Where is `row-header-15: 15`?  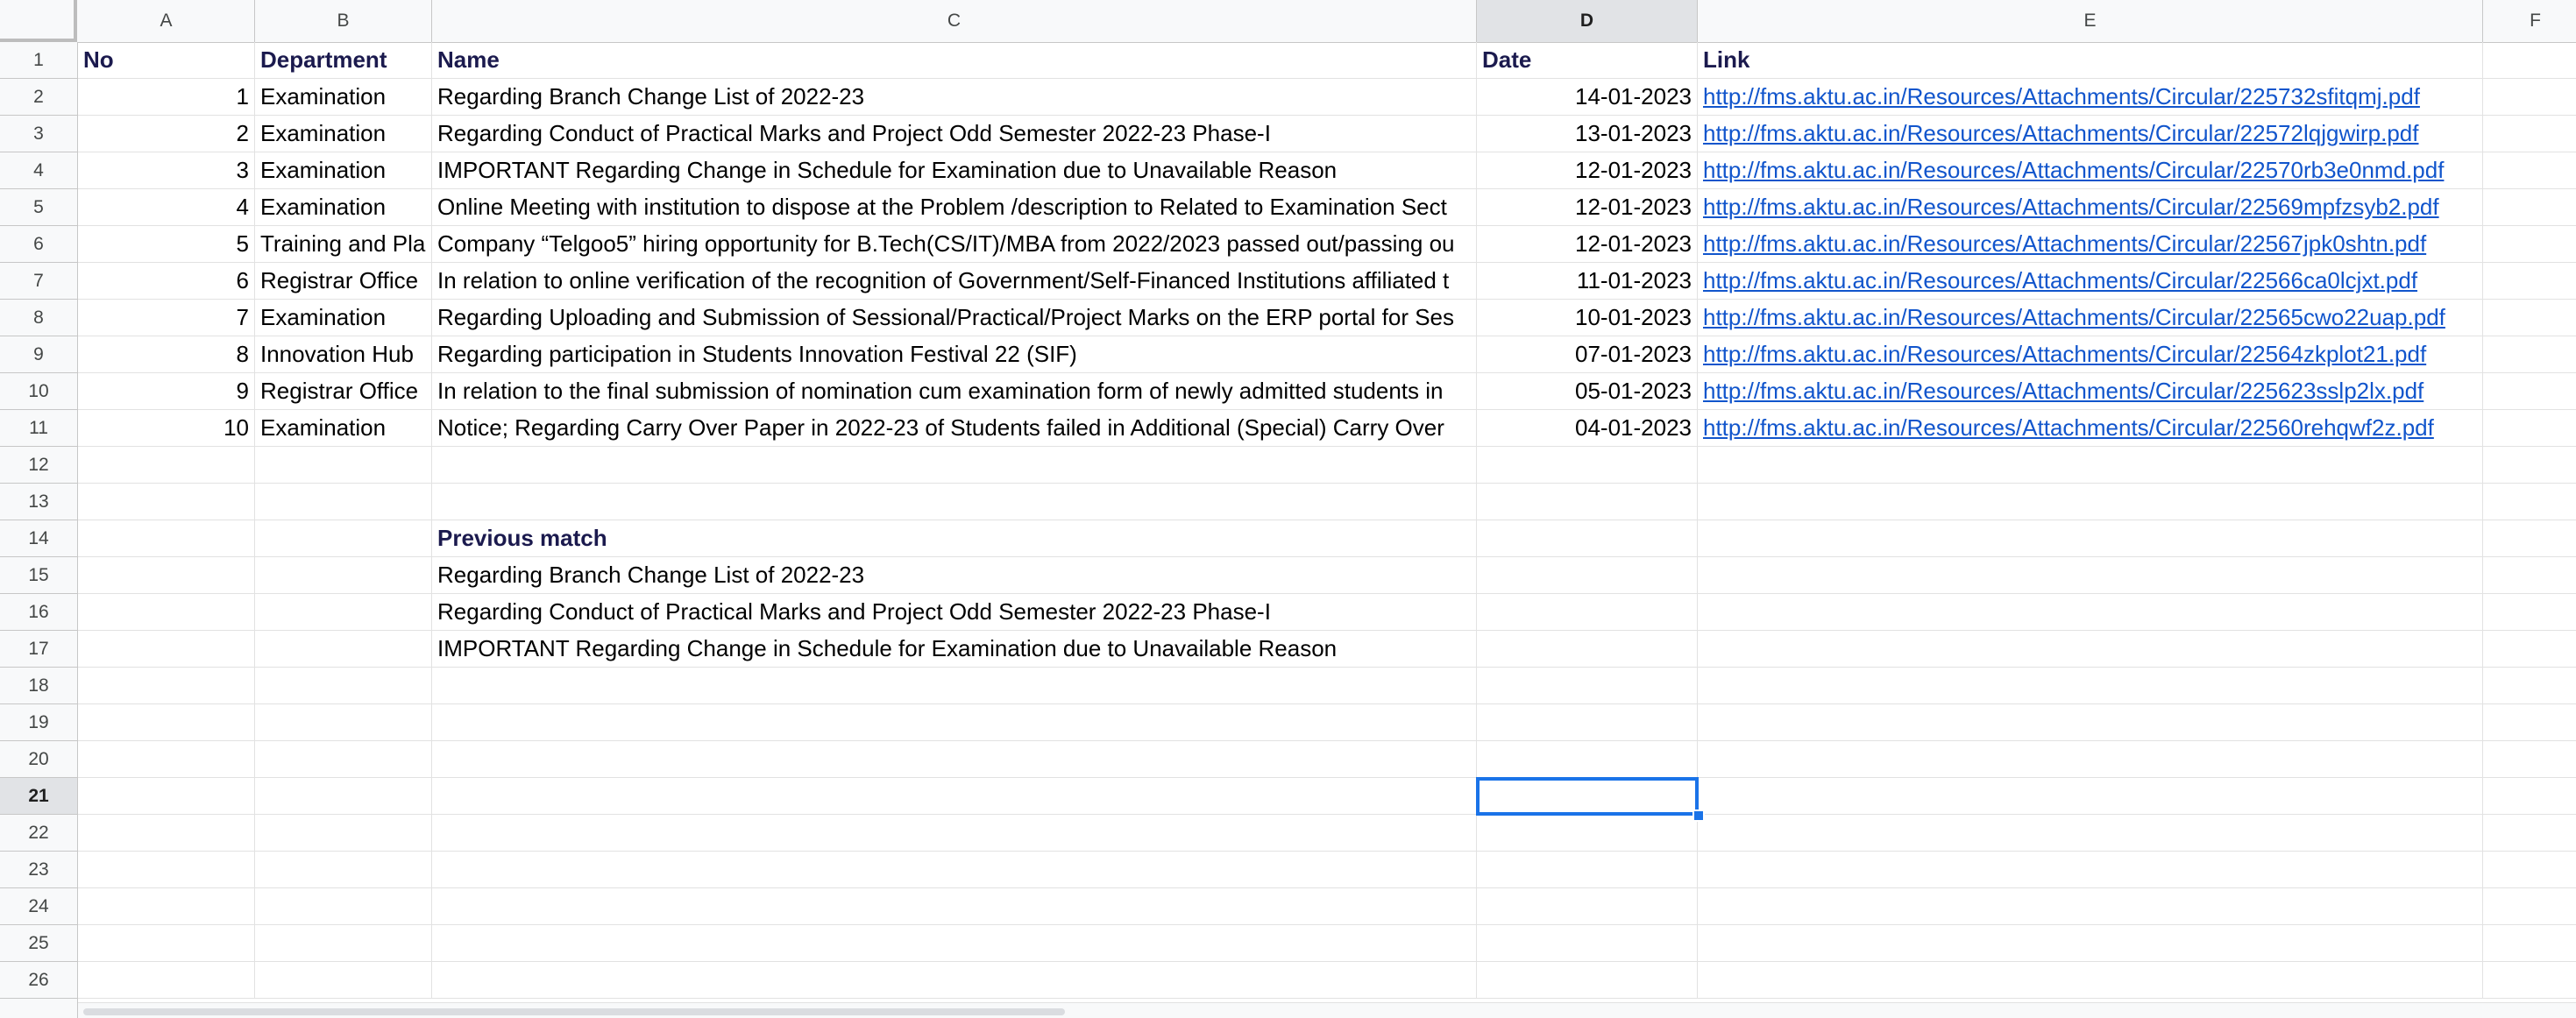
row-header-15: 15 is located at coordinates (38, 575).